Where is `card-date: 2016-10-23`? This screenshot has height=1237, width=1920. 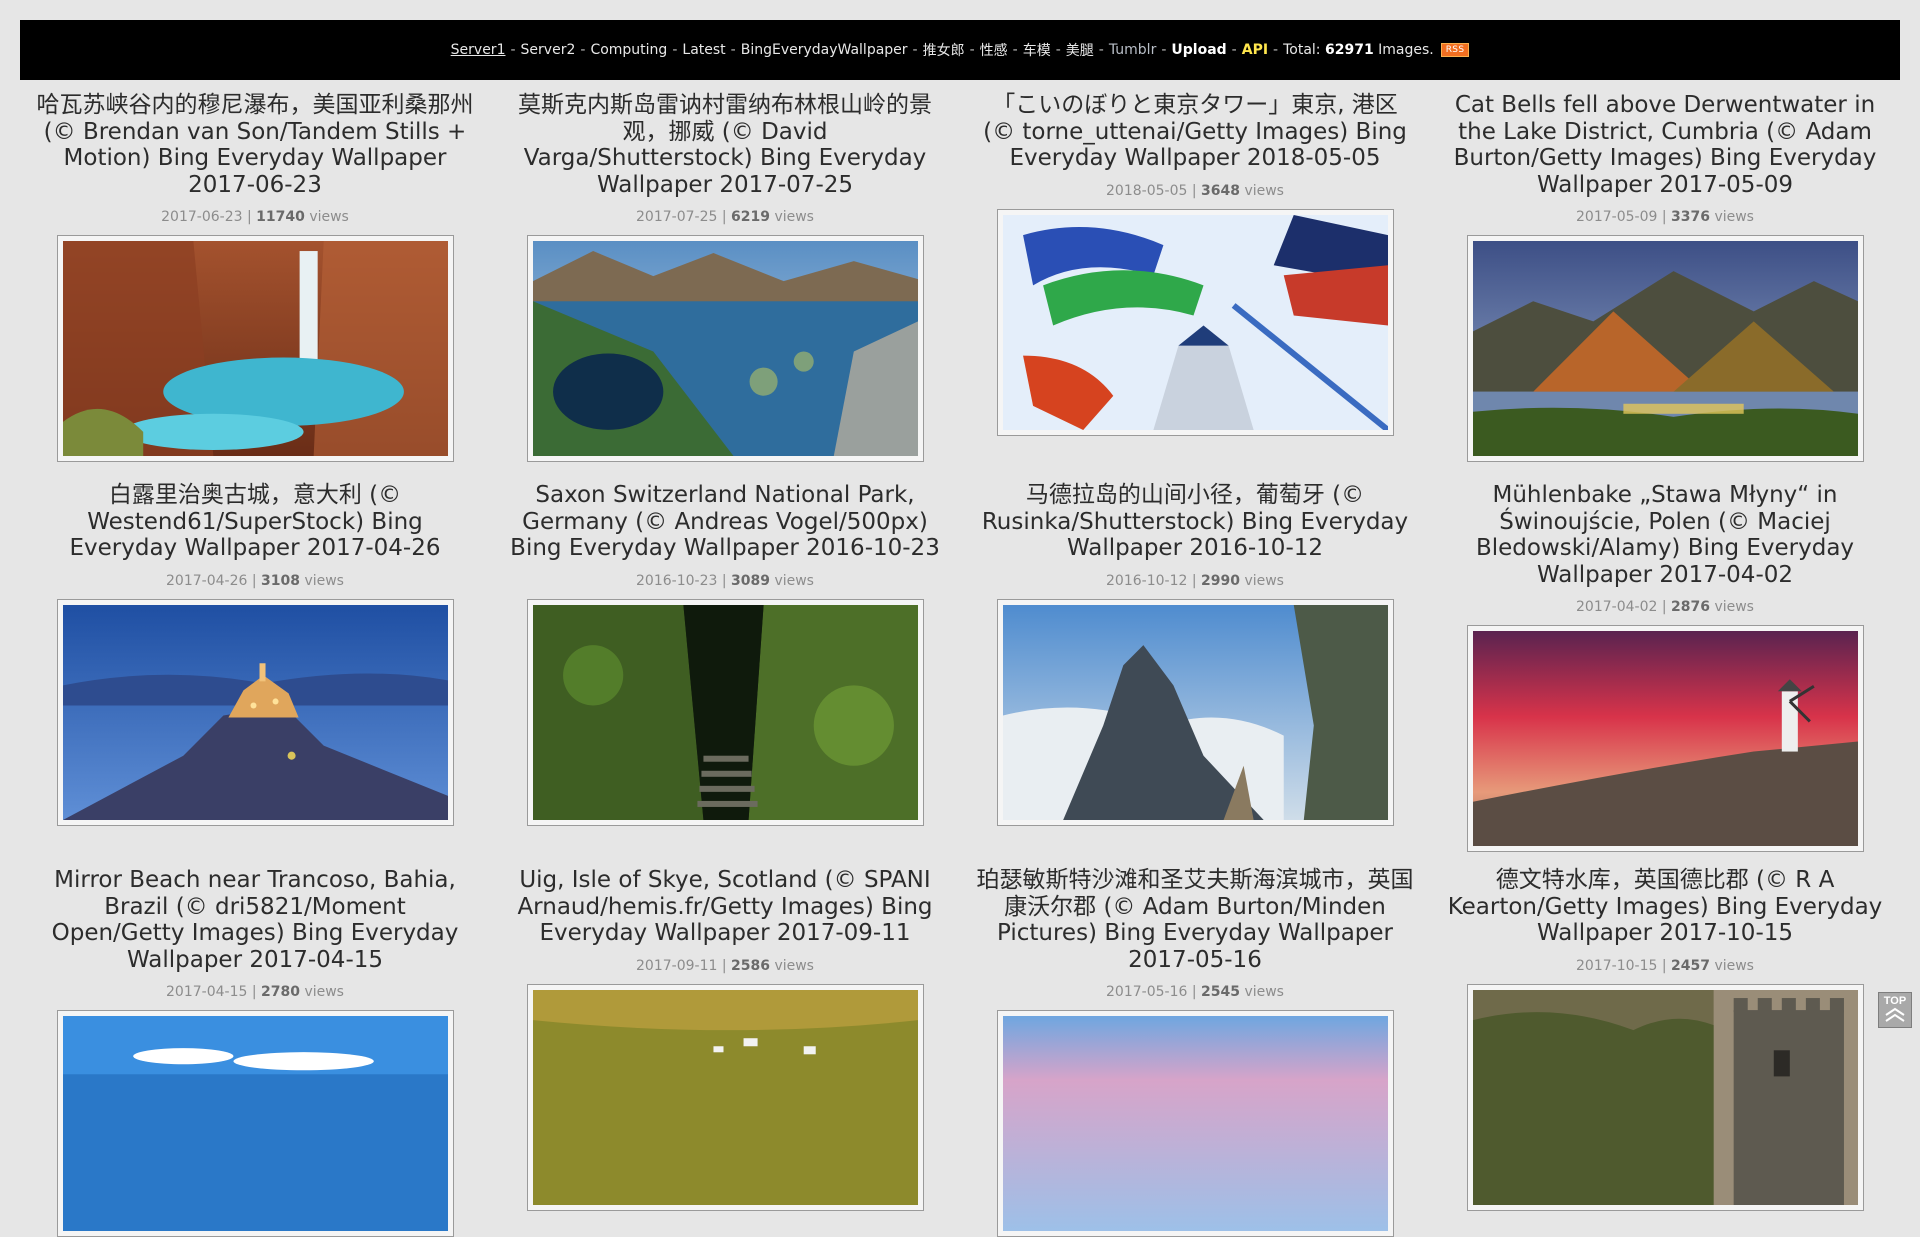
card-date: 2016-10-23 is located at coordinates (677, 580).